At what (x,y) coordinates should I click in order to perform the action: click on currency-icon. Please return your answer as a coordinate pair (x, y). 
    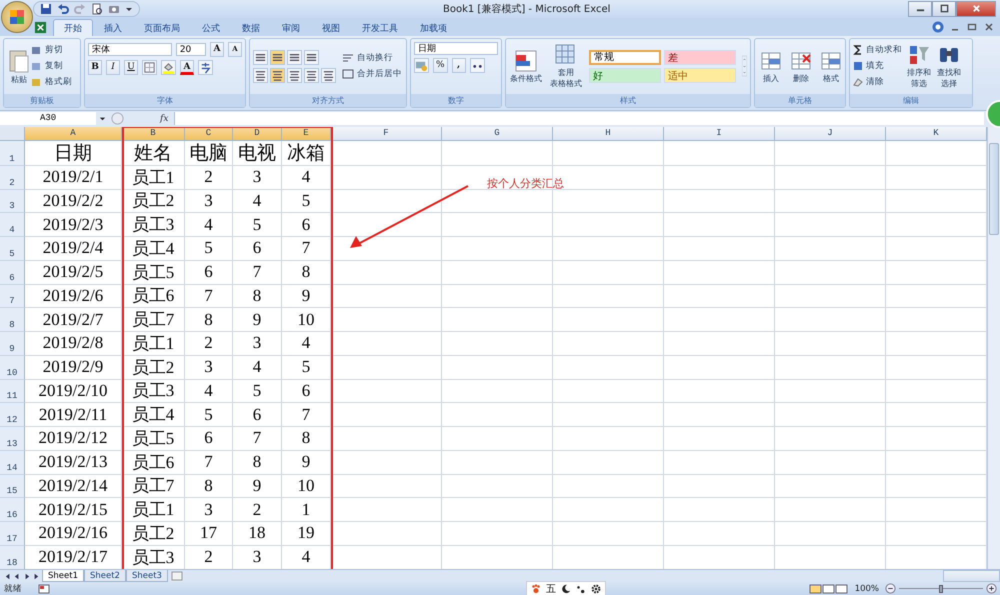
    Looking at the image, I should click on (421, 65).